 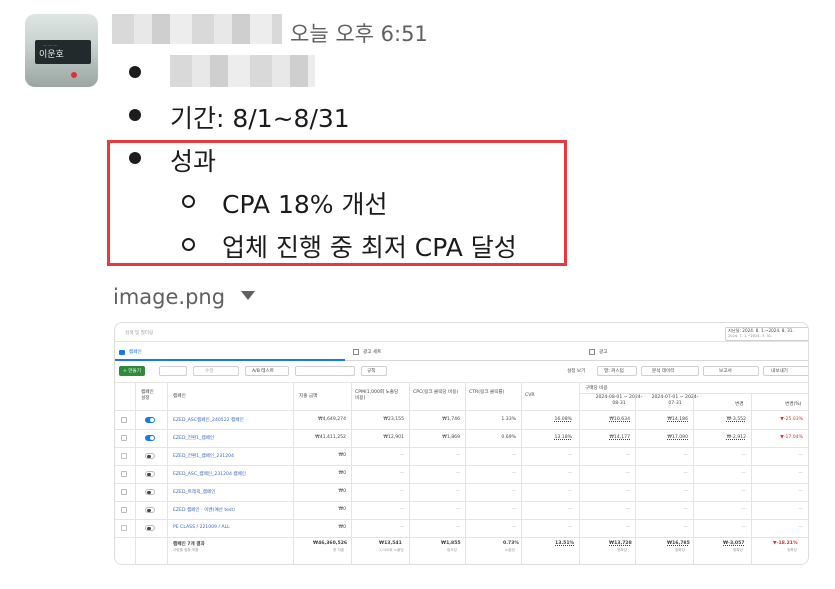 What do you see at coordinates (603, 352) in the screenshot?
I see `tab-ad: 광고` at bounding box center [603, 352].